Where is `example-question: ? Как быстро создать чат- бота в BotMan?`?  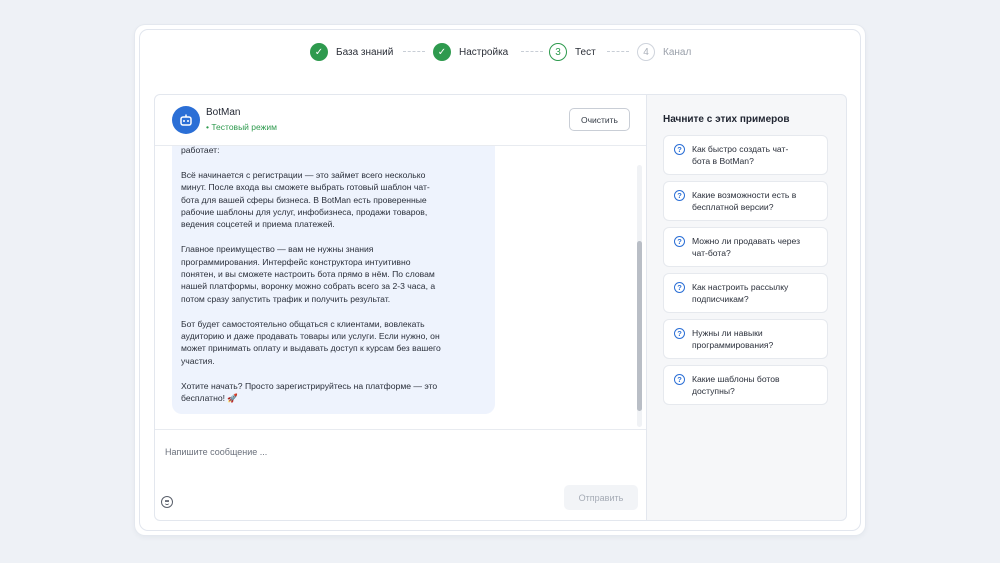
example-question: ? Как быстро создать чат- бота в BotMan? is located at coordinates (745, 155).